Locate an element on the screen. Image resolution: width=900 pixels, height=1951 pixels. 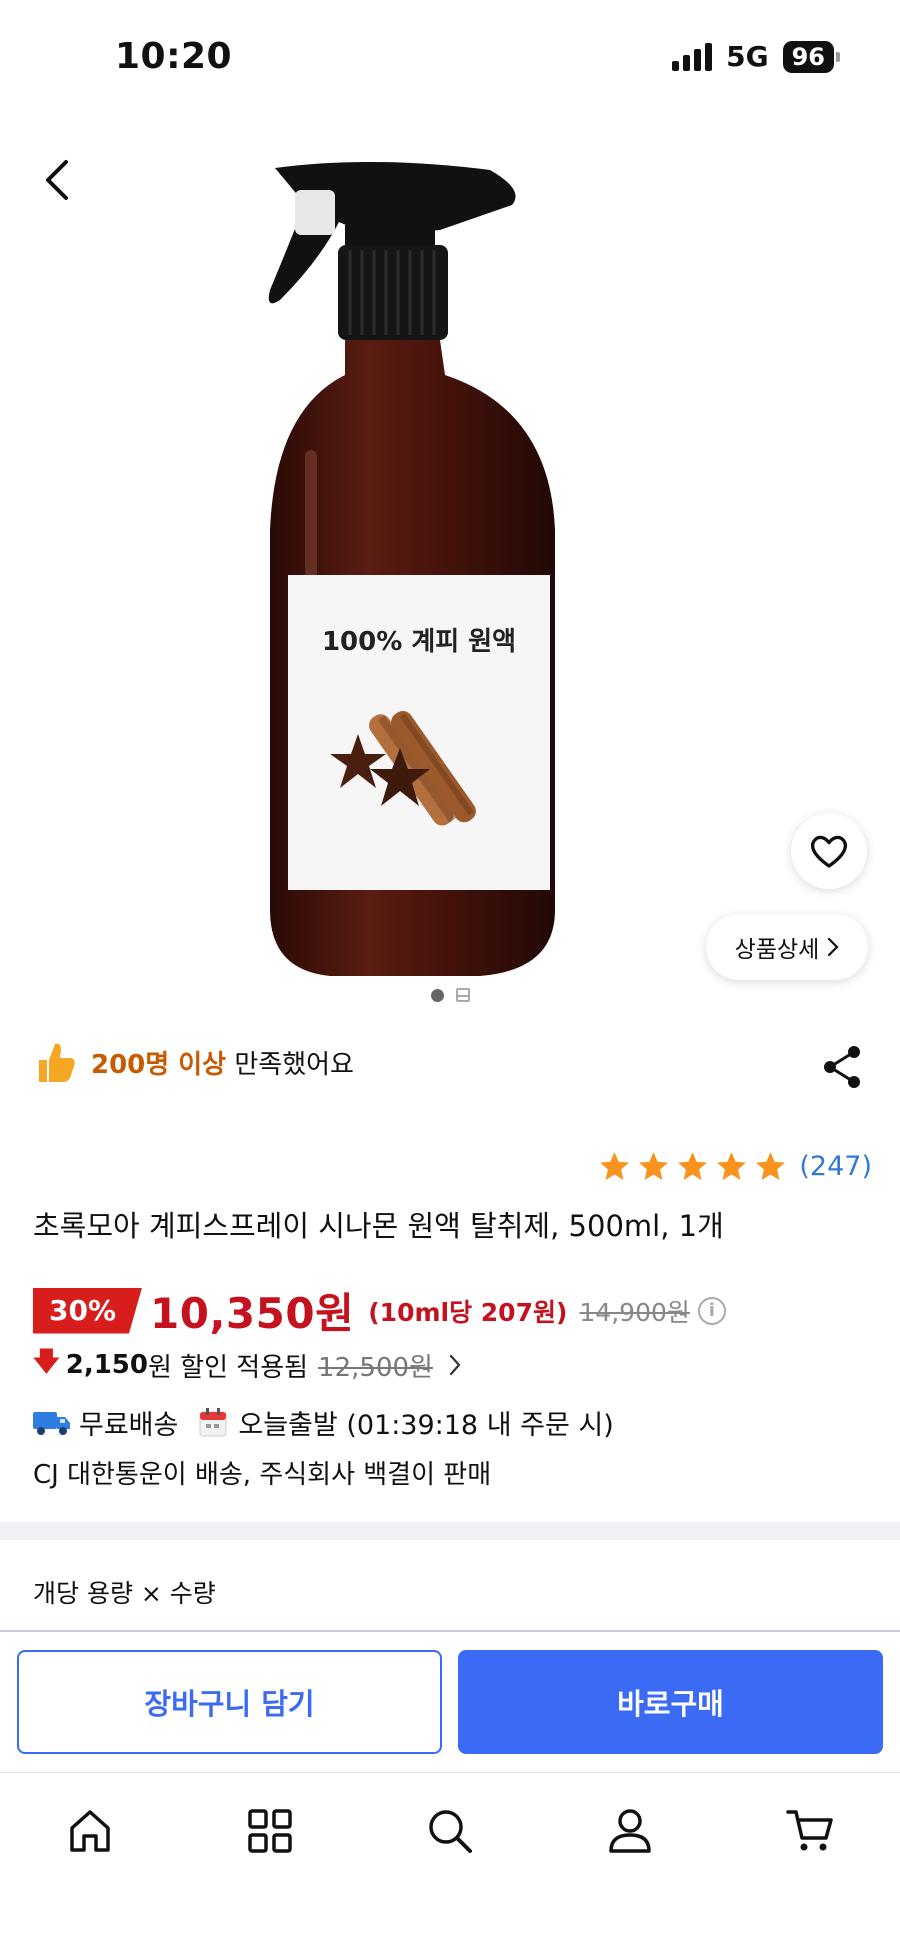
rating: (247) is located at coordinates (735, 1166).